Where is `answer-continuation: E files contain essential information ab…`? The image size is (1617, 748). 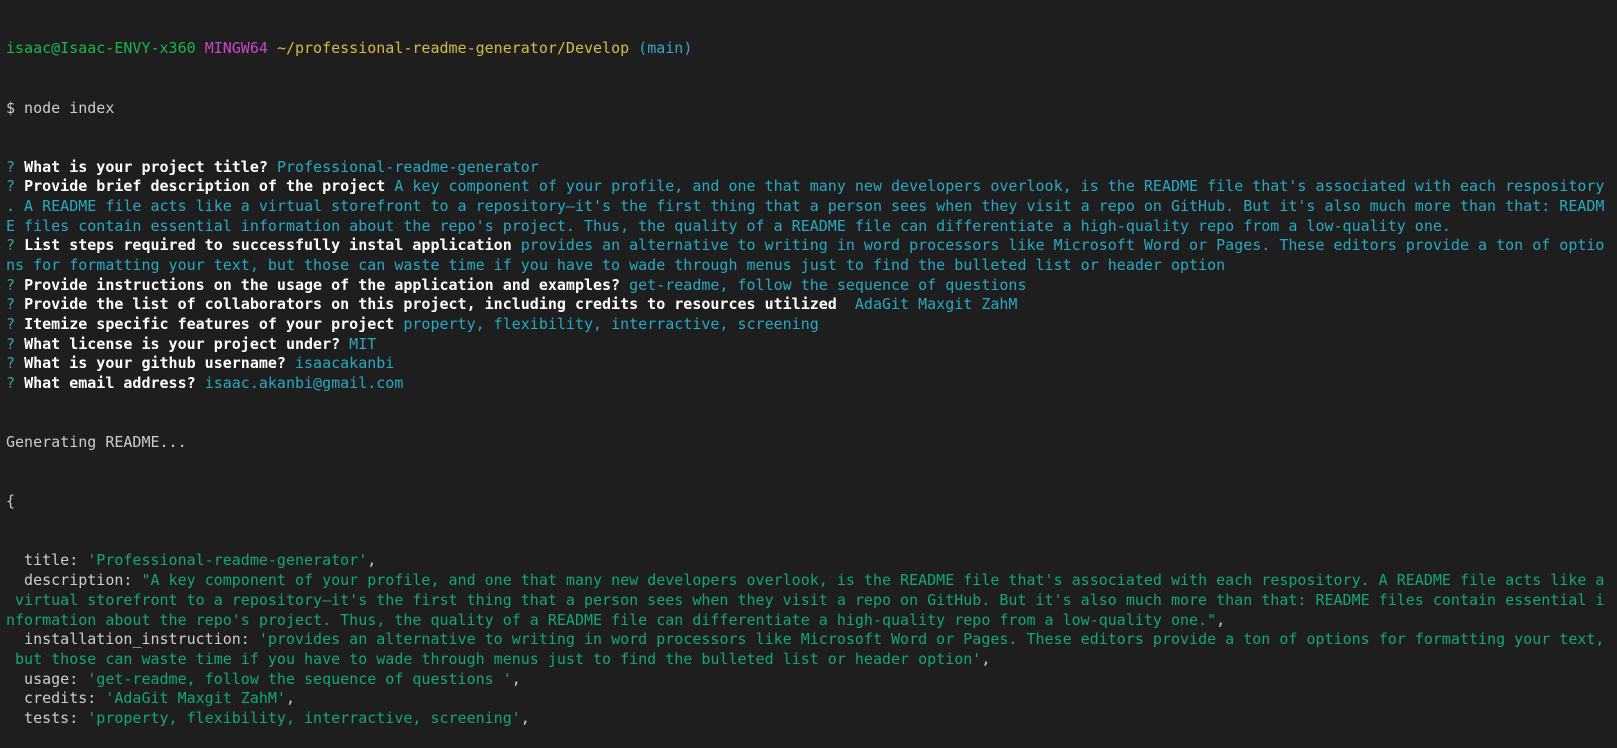
answer-continuation: E files contain essential information ab… is located at coordinates (728, 225).